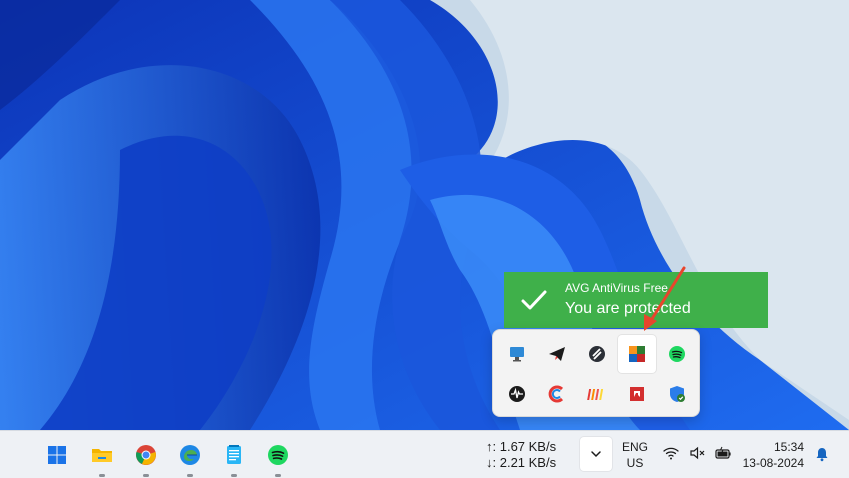 The image size is (849, 478). Describe the element at coordinates (677, 354) in the screenshot. I see `spotify-icon` at that location.